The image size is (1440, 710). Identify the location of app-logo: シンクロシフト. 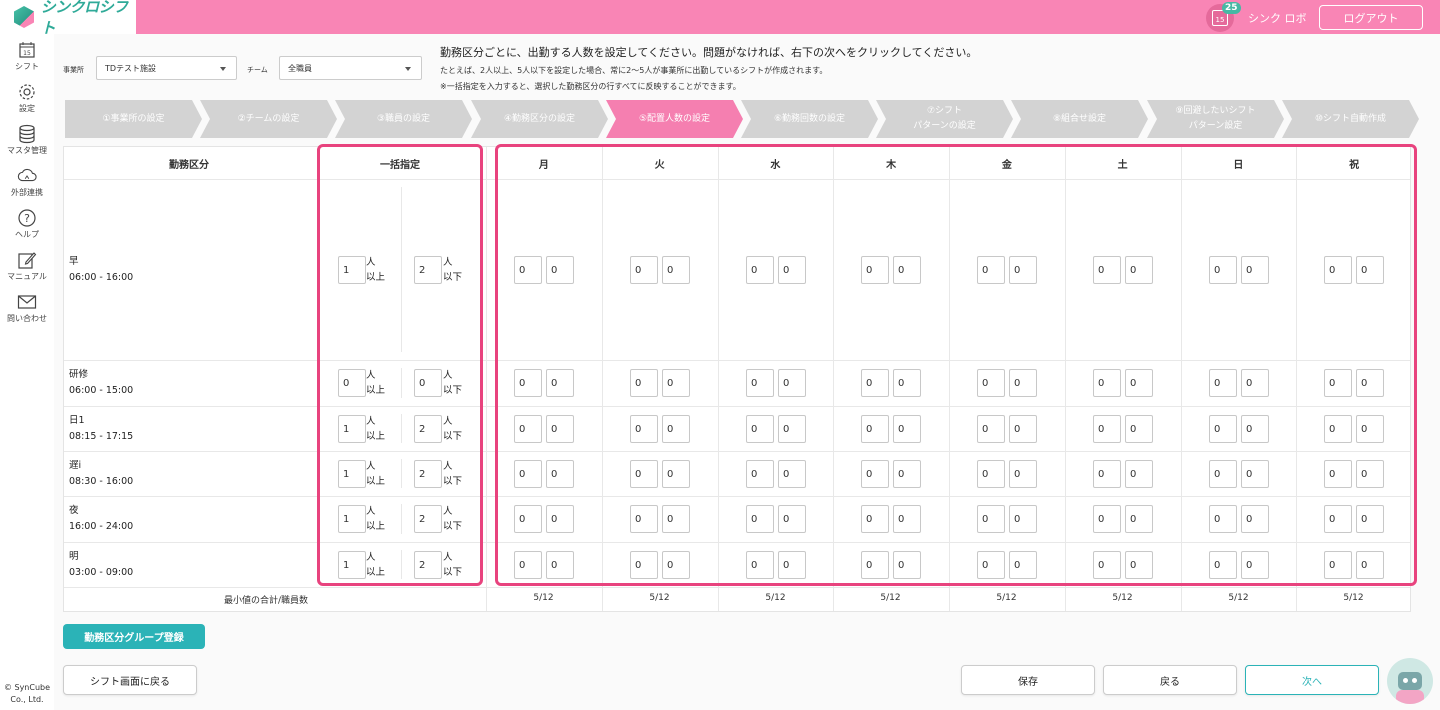
(68, 18).